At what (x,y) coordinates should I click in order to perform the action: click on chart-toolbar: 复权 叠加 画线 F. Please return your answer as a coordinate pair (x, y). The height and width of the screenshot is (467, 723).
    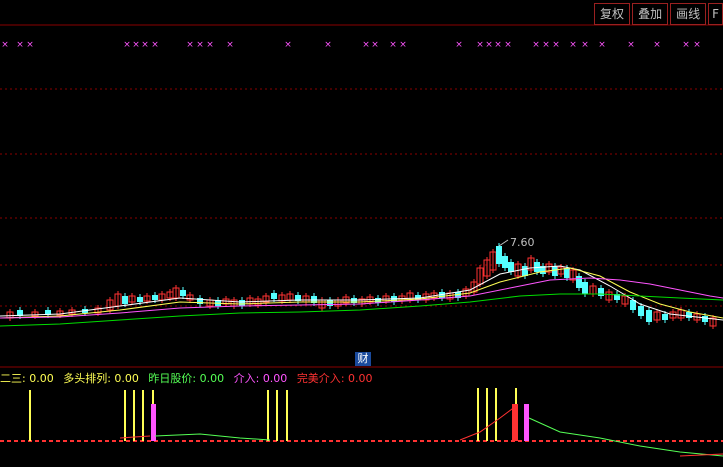
    Looking at the image, I should click on (657, 14).